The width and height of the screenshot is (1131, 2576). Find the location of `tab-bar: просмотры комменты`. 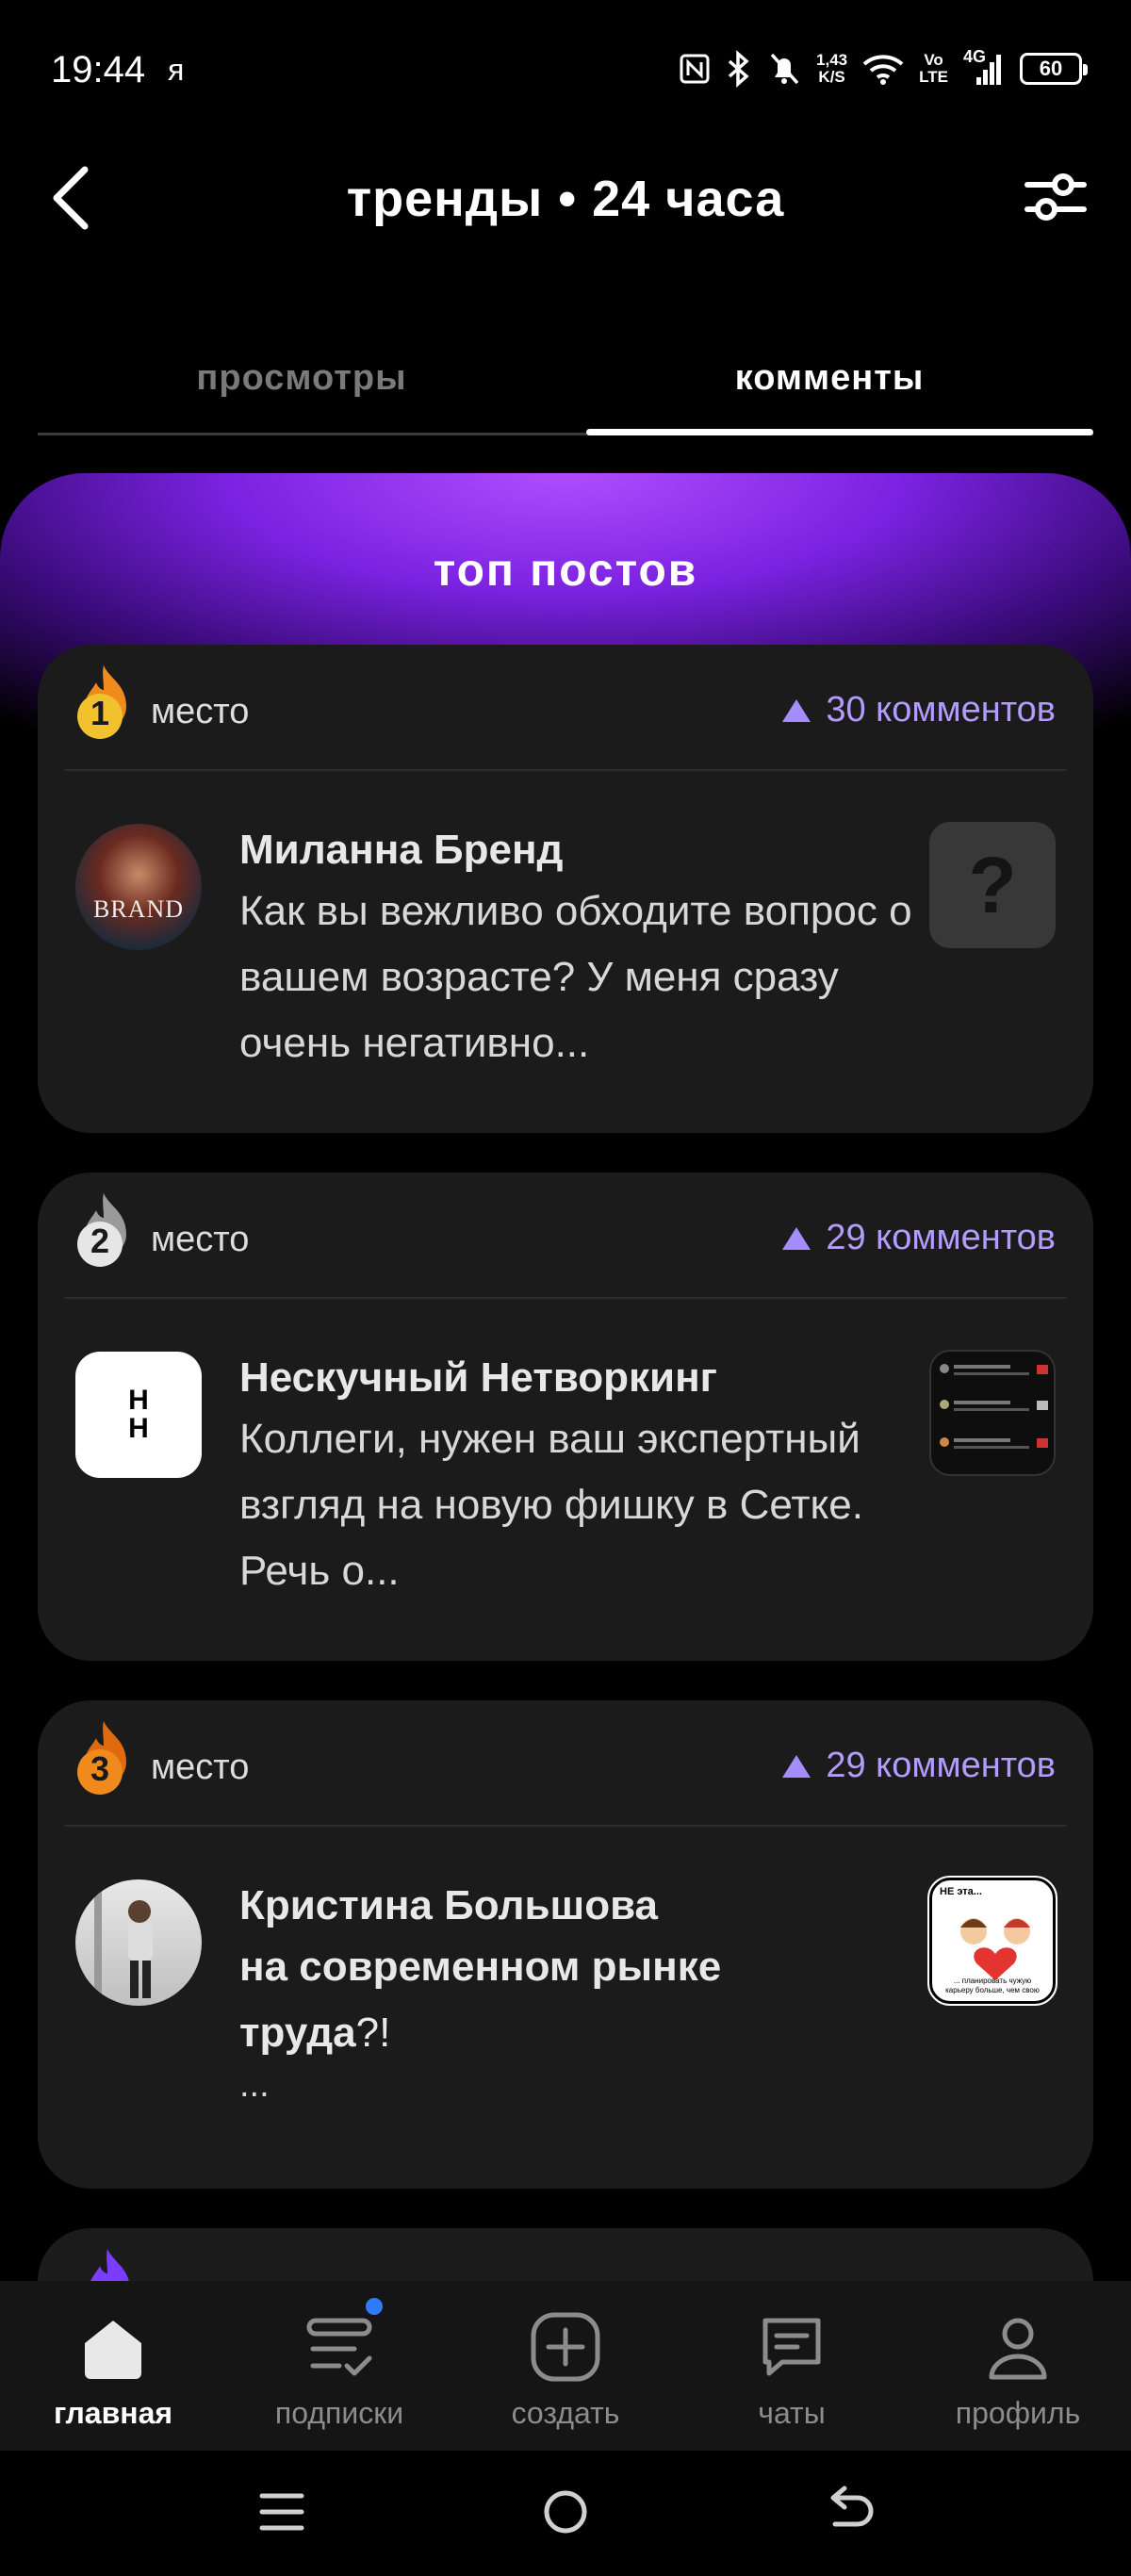

tab-bar: просмотры комменты is located at coordinates (566, 387).